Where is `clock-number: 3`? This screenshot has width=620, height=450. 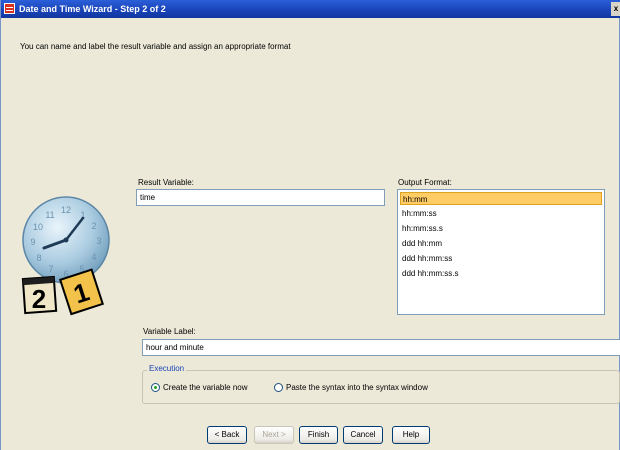
clock-number: 3 is located at coordinates (98, 241).